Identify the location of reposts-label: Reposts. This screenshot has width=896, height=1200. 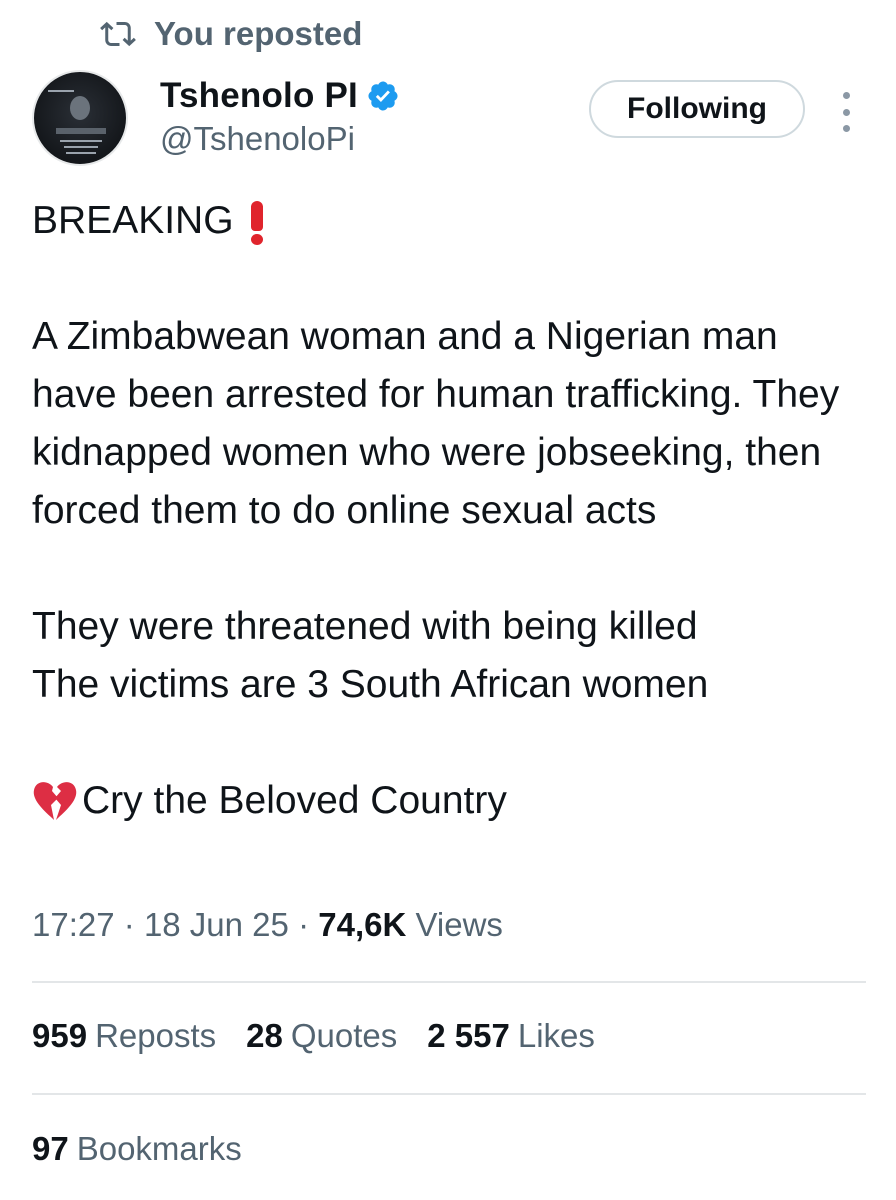
(156, 1035).